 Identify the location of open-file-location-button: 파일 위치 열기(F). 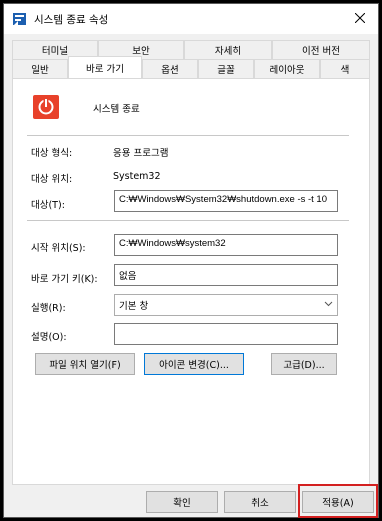
(85, 364).